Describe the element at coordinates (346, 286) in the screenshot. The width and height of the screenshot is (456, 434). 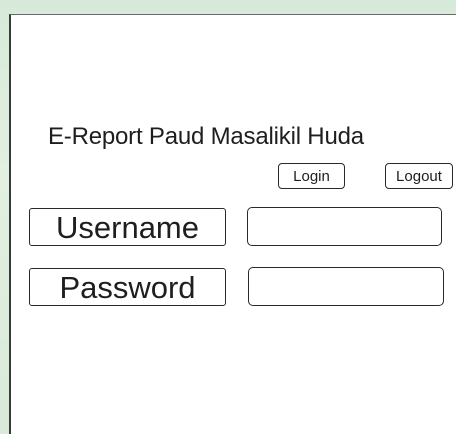
I see `password-input` at that location.